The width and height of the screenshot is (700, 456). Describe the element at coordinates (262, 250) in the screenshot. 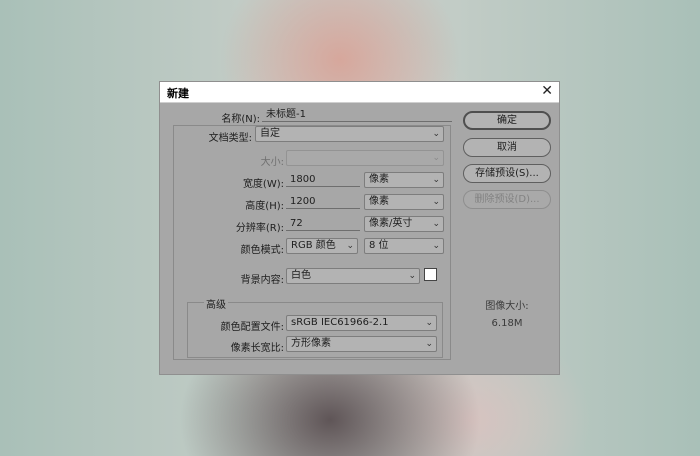

I see `color-mode-label: 颜色模式:` at that location.